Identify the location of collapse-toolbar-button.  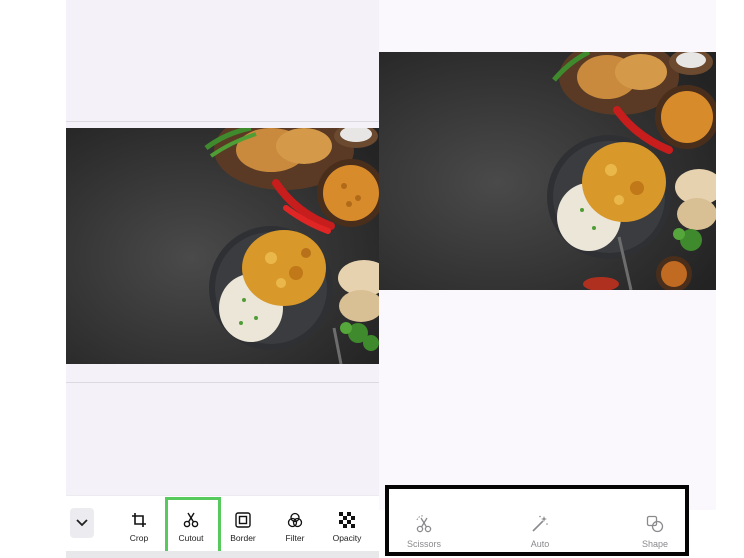
(82, 523).